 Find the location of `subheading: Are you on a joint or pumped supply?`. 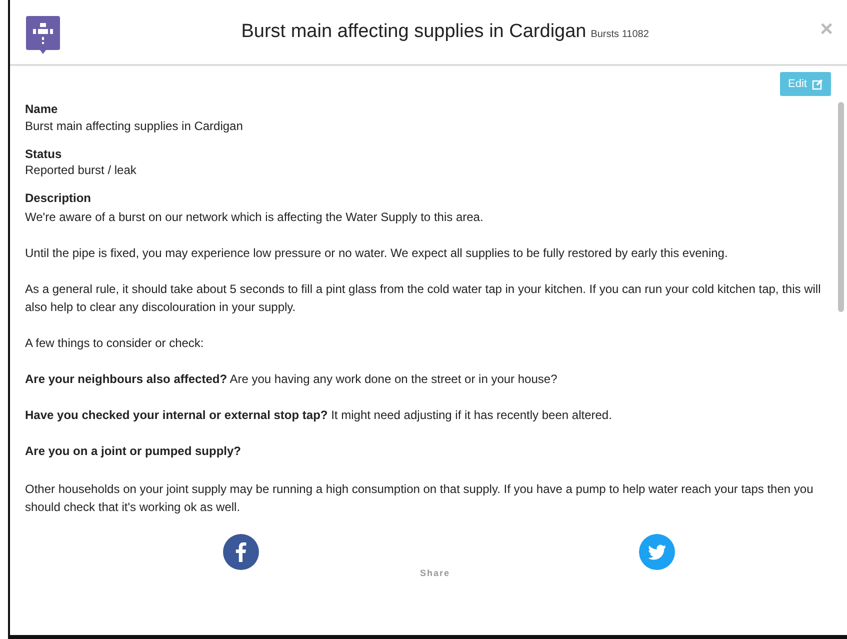

subheading: Are you on a joint or pumped supply? is located at coordinates (133, 451).